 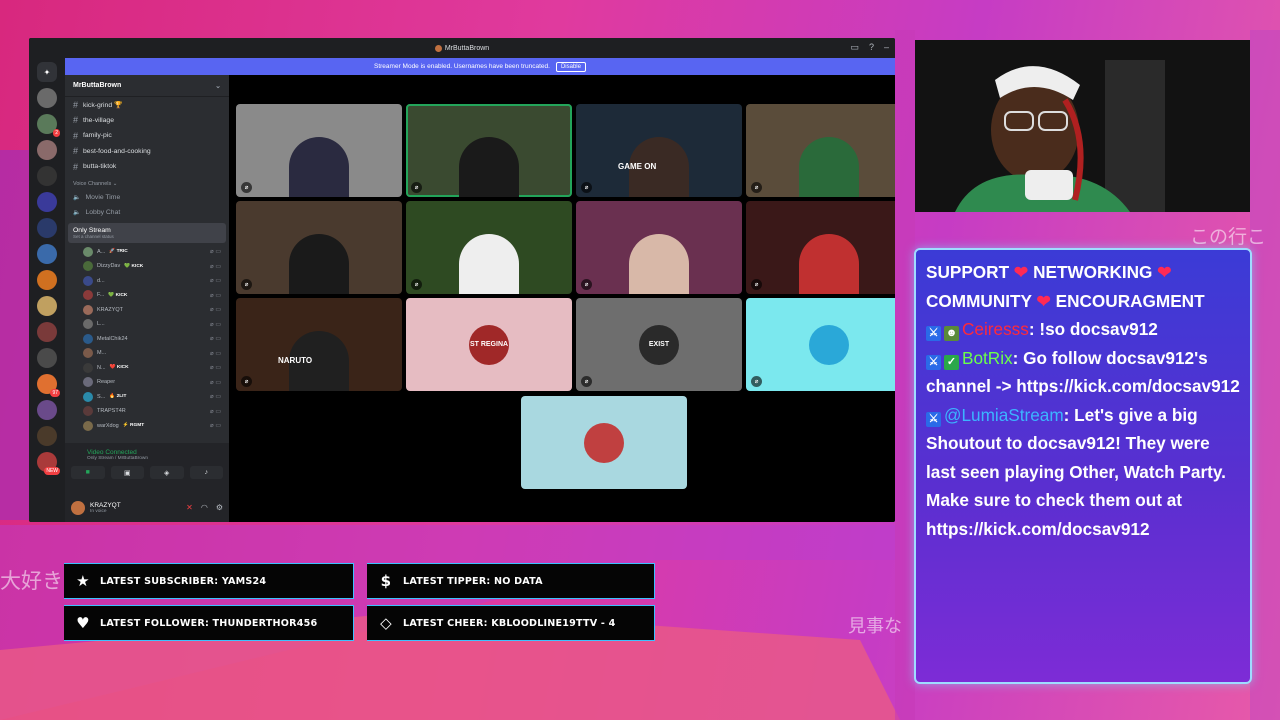 I want to click on voice-user: KRAZYQT ⌀ ▭, so click(x=147, y=310).